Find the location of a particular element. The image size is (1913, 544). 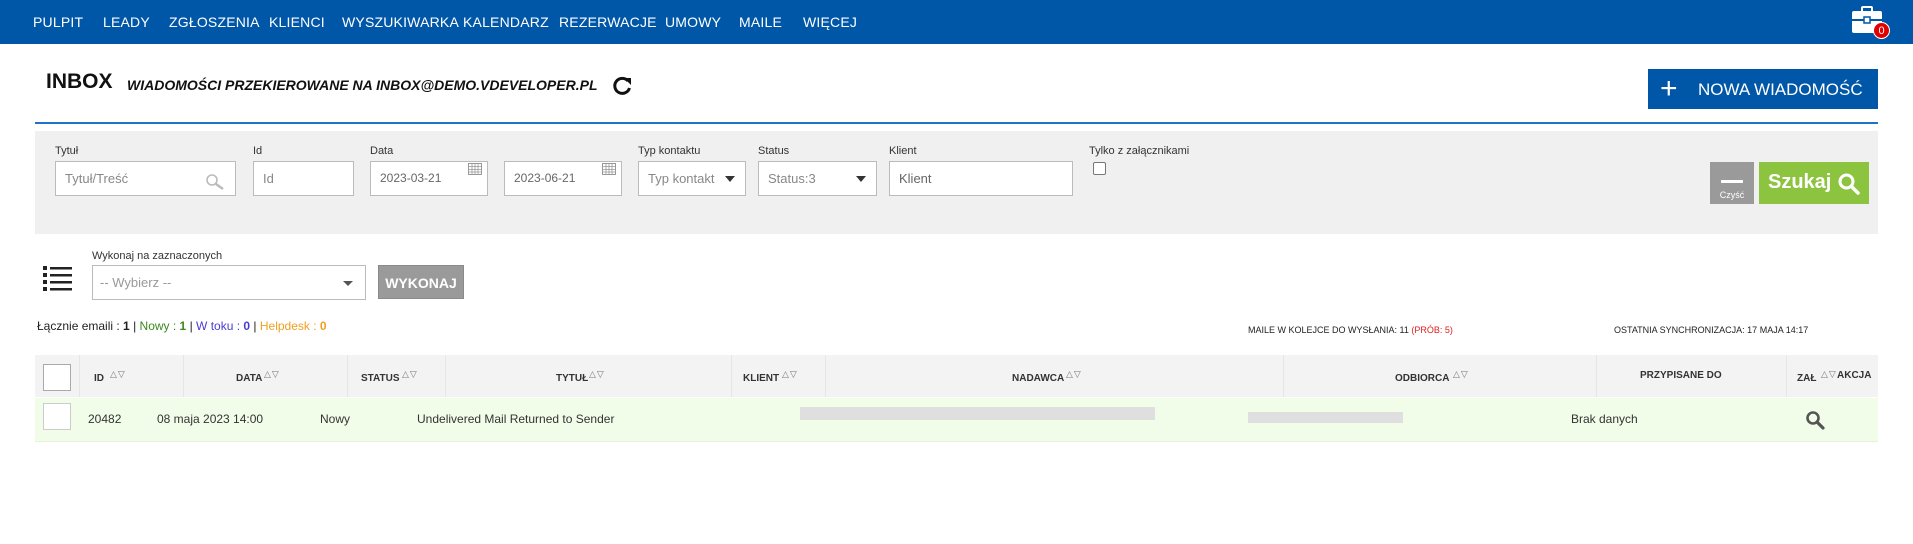

column-header-action: AKCJA is located at coordinates (1856, 376).